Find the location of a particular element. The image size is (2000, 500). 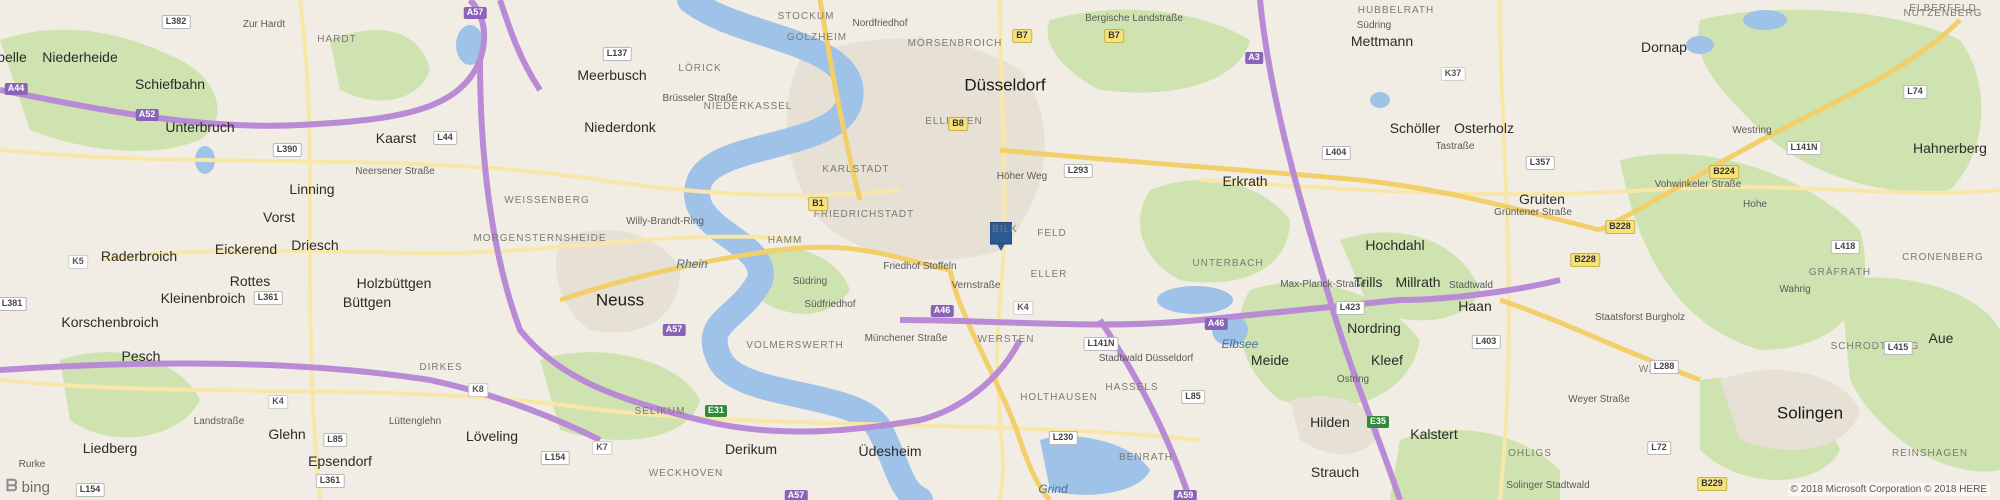

location-pin-icon is located at coordinates (1001, 237).